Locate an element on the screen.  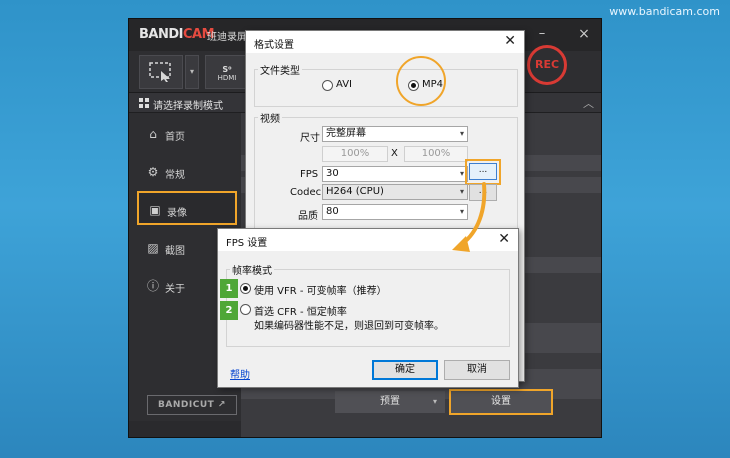
video-gear-icon: ▣ is located at coordinates (155, 210).